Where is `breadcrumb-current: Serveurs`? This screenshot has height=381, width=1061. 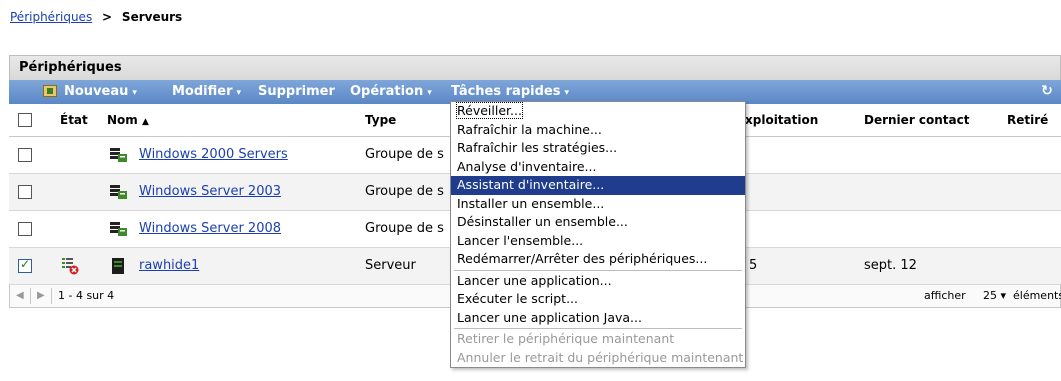 breadcrumb-current: Serveurs is located at coordinates (152, 17).